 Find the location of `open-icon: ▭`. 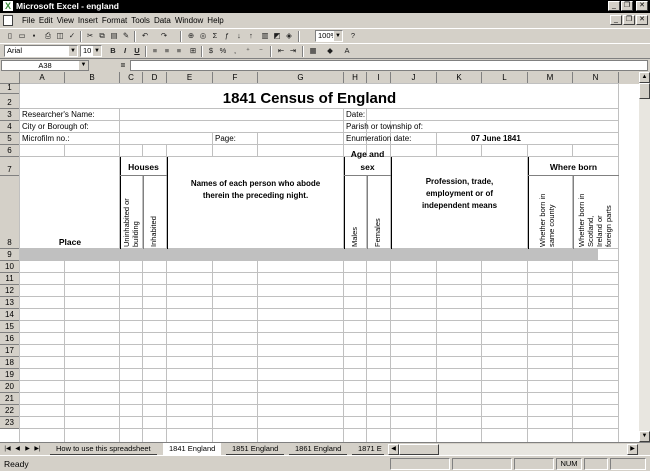

open-icon: ▭ is located at coordinates (22, 36).